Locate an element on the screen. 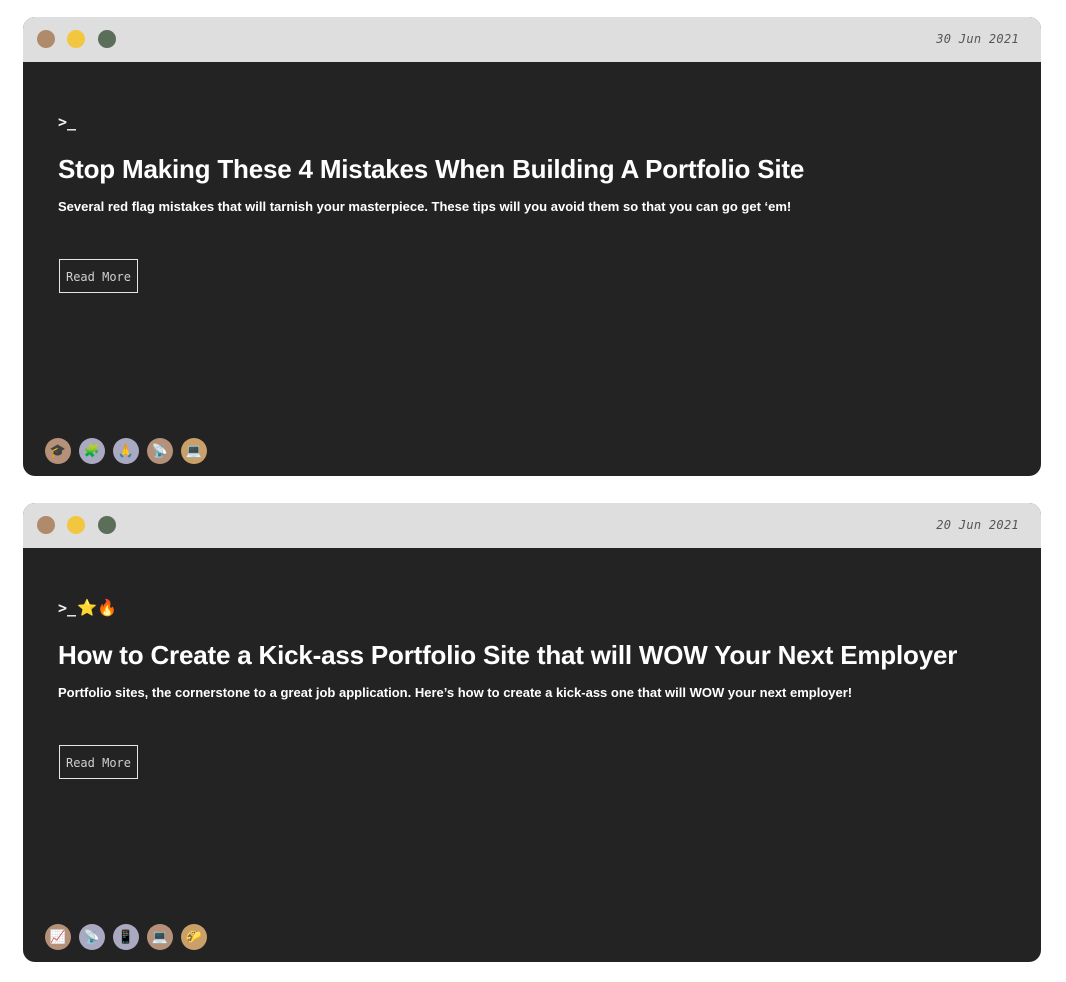 This screenshot has height=982, width=1066. post-date: 30 Jun 2021 is located at coordinates (977, 39).